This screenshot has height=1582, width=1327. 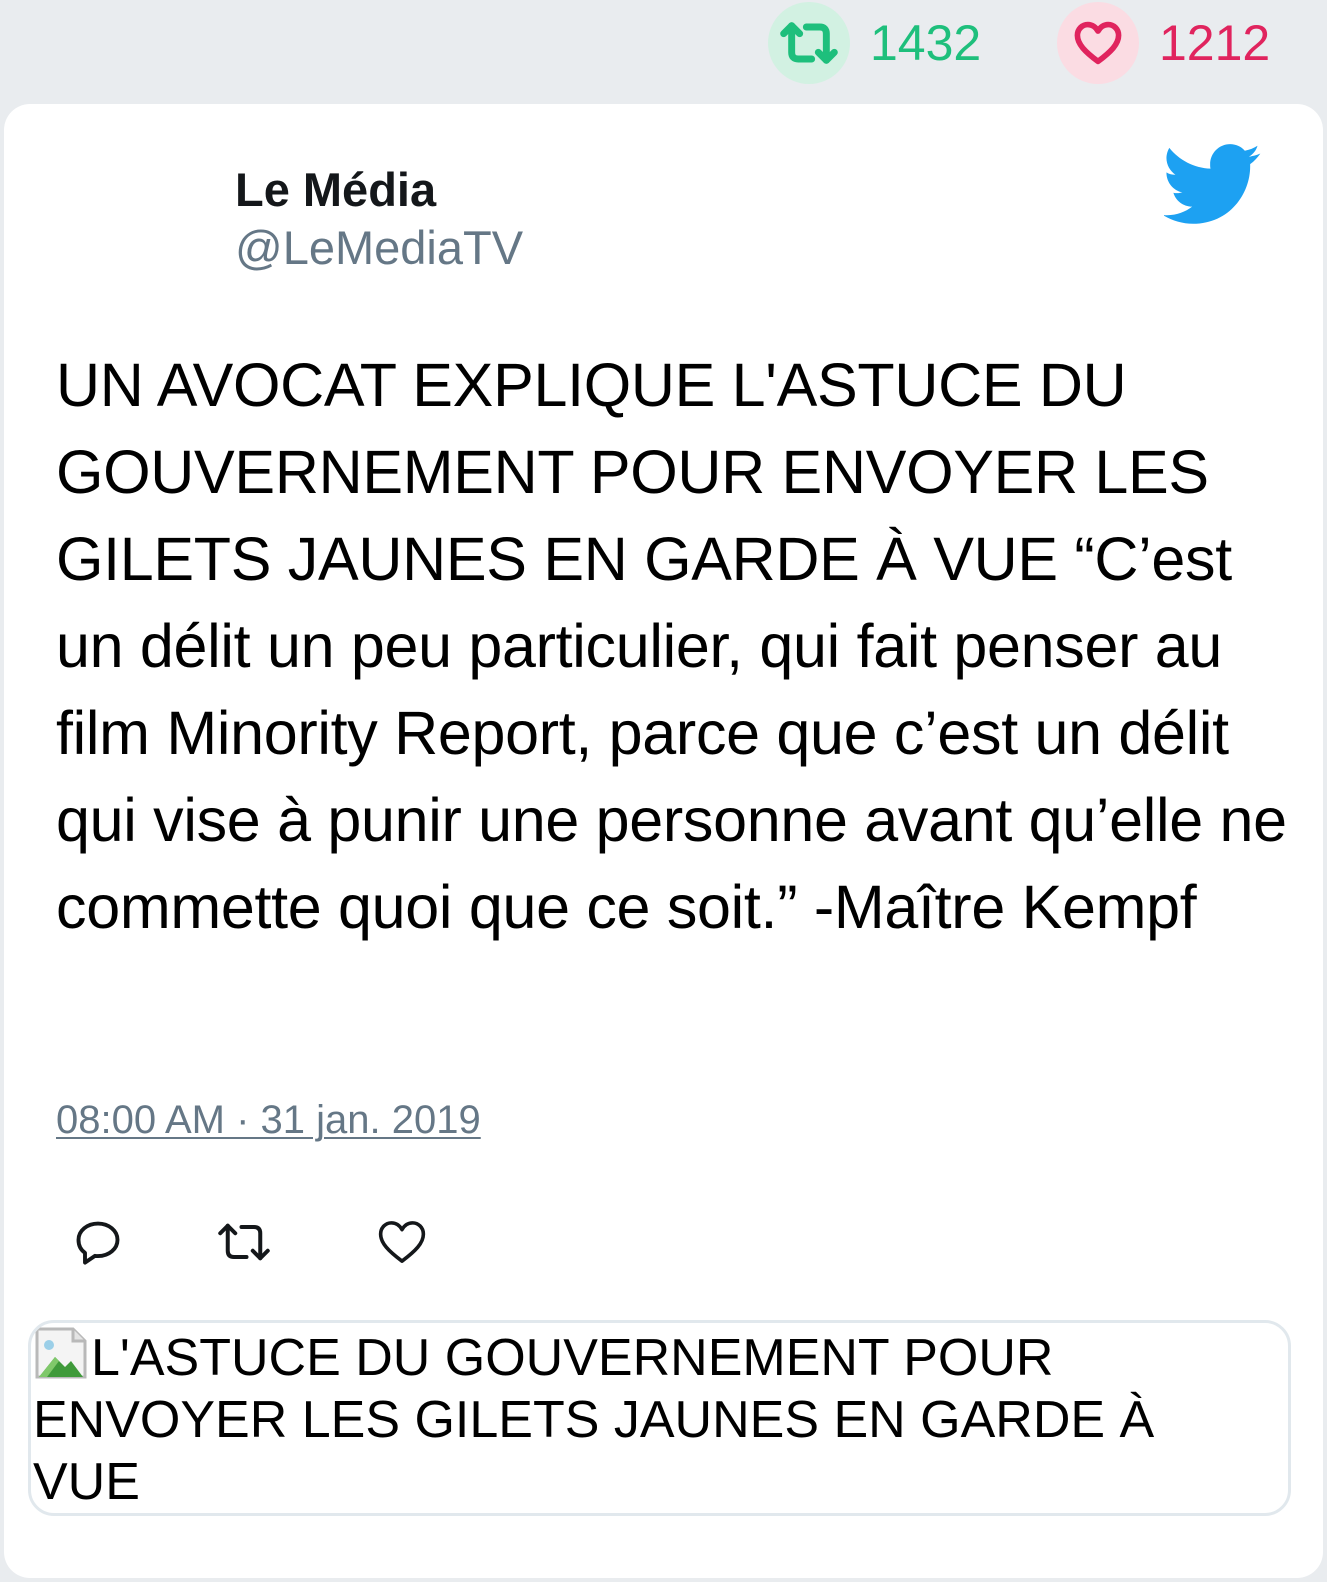 I want to click on heart-icon, so click(x=1098, y=43).